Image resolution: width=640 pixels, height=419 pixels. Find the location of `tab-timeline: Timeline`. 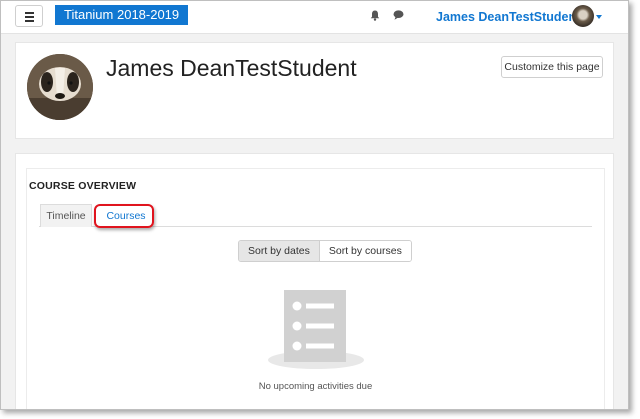

tab-timeline: Timeline is located at coordinates (66, 215).